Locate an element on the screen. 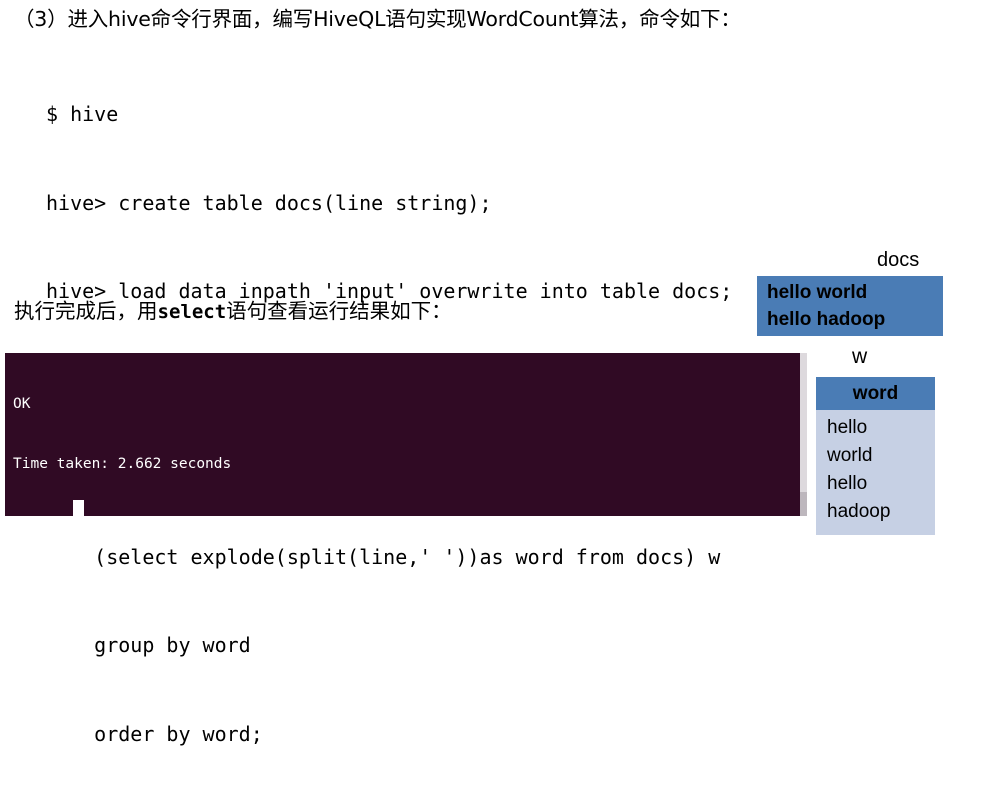 The width and height of the screenshot is (983, 808). code-line: order by word; is located at coordinates (154, 733).